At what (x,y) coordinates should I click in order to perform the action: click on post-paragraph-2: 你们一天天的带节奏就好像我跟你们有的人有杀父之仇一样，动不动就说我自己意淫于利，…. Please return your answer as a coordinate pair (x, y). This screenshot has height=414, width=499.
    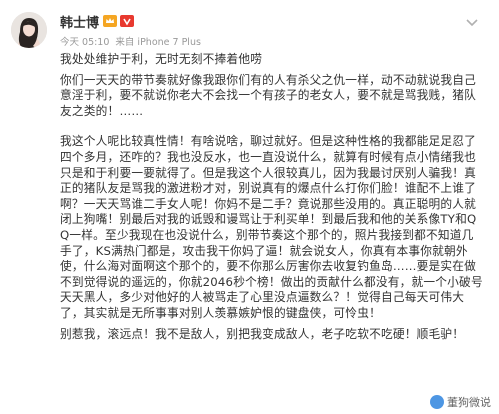
    Looking at the image, I should click on (268, 95).